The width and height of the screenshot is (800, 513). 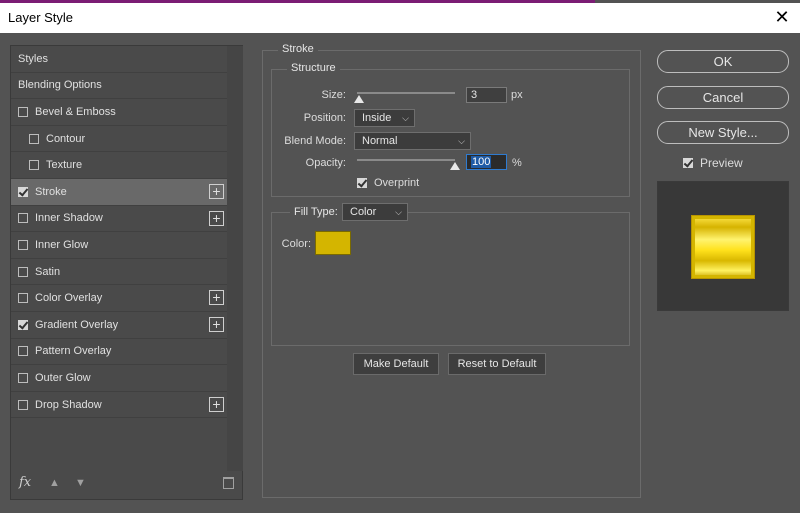 I want to click on sidebar-item-inner-glow: Inner Glow, so click(x=119, y=245).